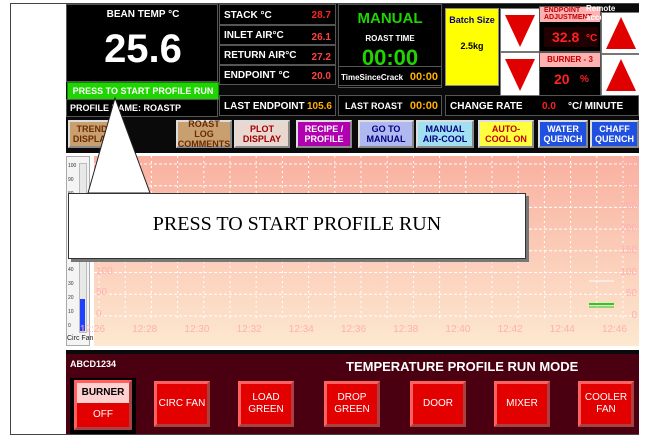 This screenshot has height=436, width=647. I want to click on y-tick-right: 0, so click(634, 315).